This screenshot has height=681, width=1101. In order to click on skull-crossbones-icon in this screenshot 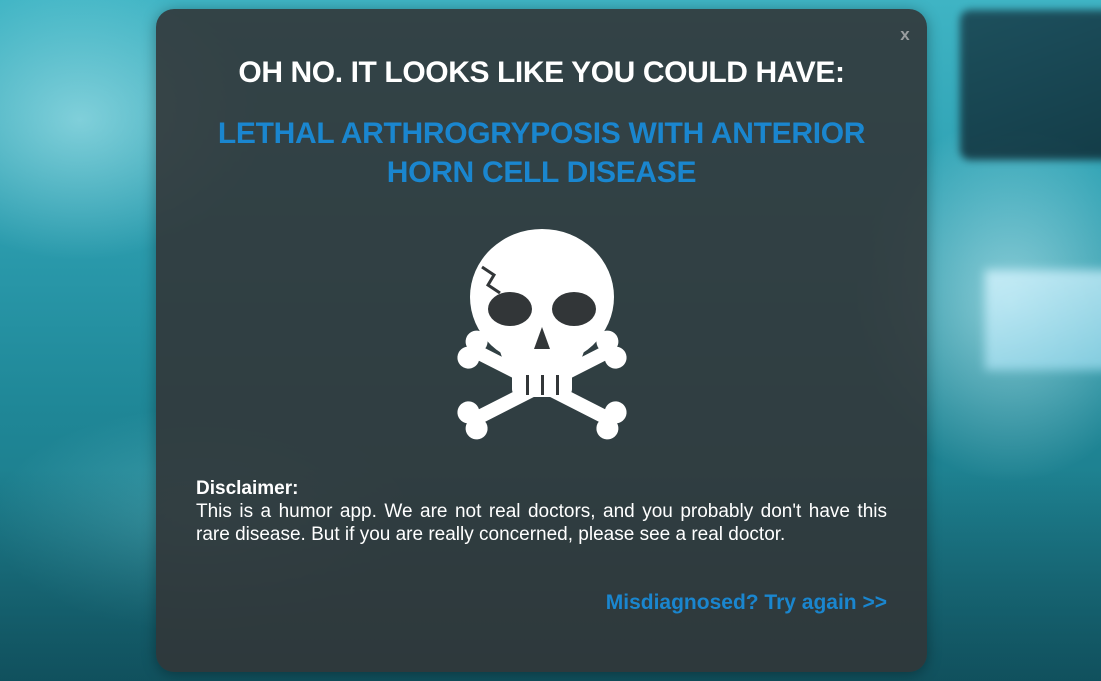, I will do `click(542, 343)`.